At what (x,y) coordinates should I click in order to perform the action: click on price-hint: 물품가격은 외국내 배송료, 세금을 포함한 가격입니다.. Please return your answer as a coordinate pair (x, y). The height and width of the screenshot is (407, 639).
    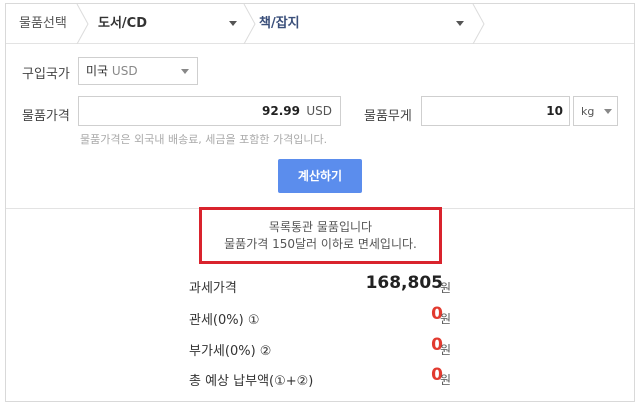
    Looking at the image, I should click on (204, 139).